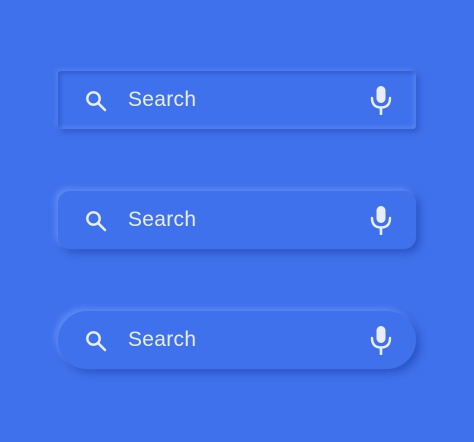  What do you see at coordinates (237, 340) in the screenshot?
I see `search-bar-pill: Search` at bounding box center [237, 340].